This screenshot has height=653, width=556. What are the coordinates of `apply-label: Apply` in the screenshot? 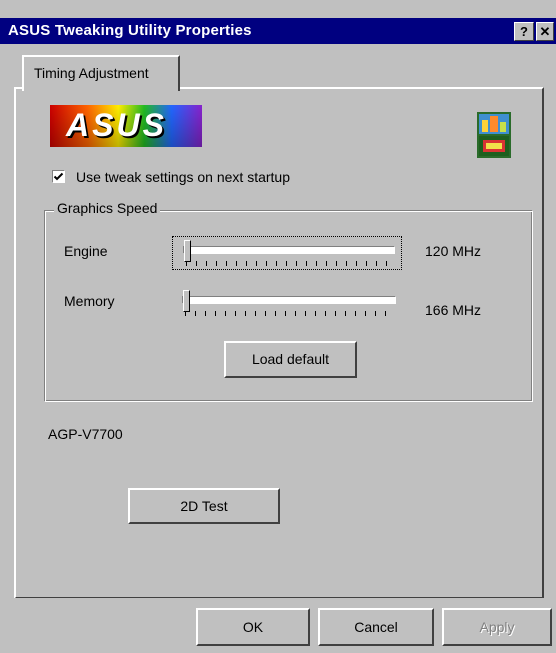 It's located at (497, 627).